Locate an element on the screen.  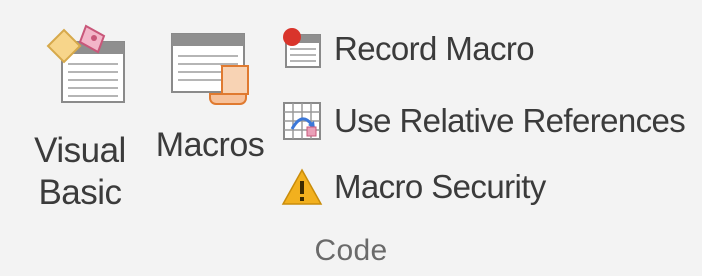
visual-basic-label: Visual Basic is located at coordinates (80, 172).